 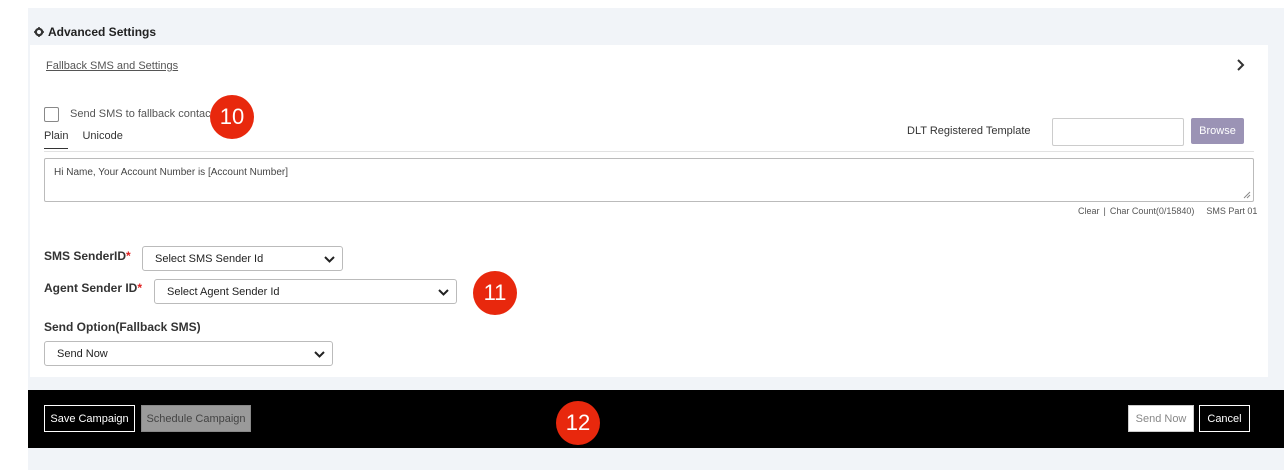 I want to click on send-option-select: Send Now, so click(x=188, y=353).